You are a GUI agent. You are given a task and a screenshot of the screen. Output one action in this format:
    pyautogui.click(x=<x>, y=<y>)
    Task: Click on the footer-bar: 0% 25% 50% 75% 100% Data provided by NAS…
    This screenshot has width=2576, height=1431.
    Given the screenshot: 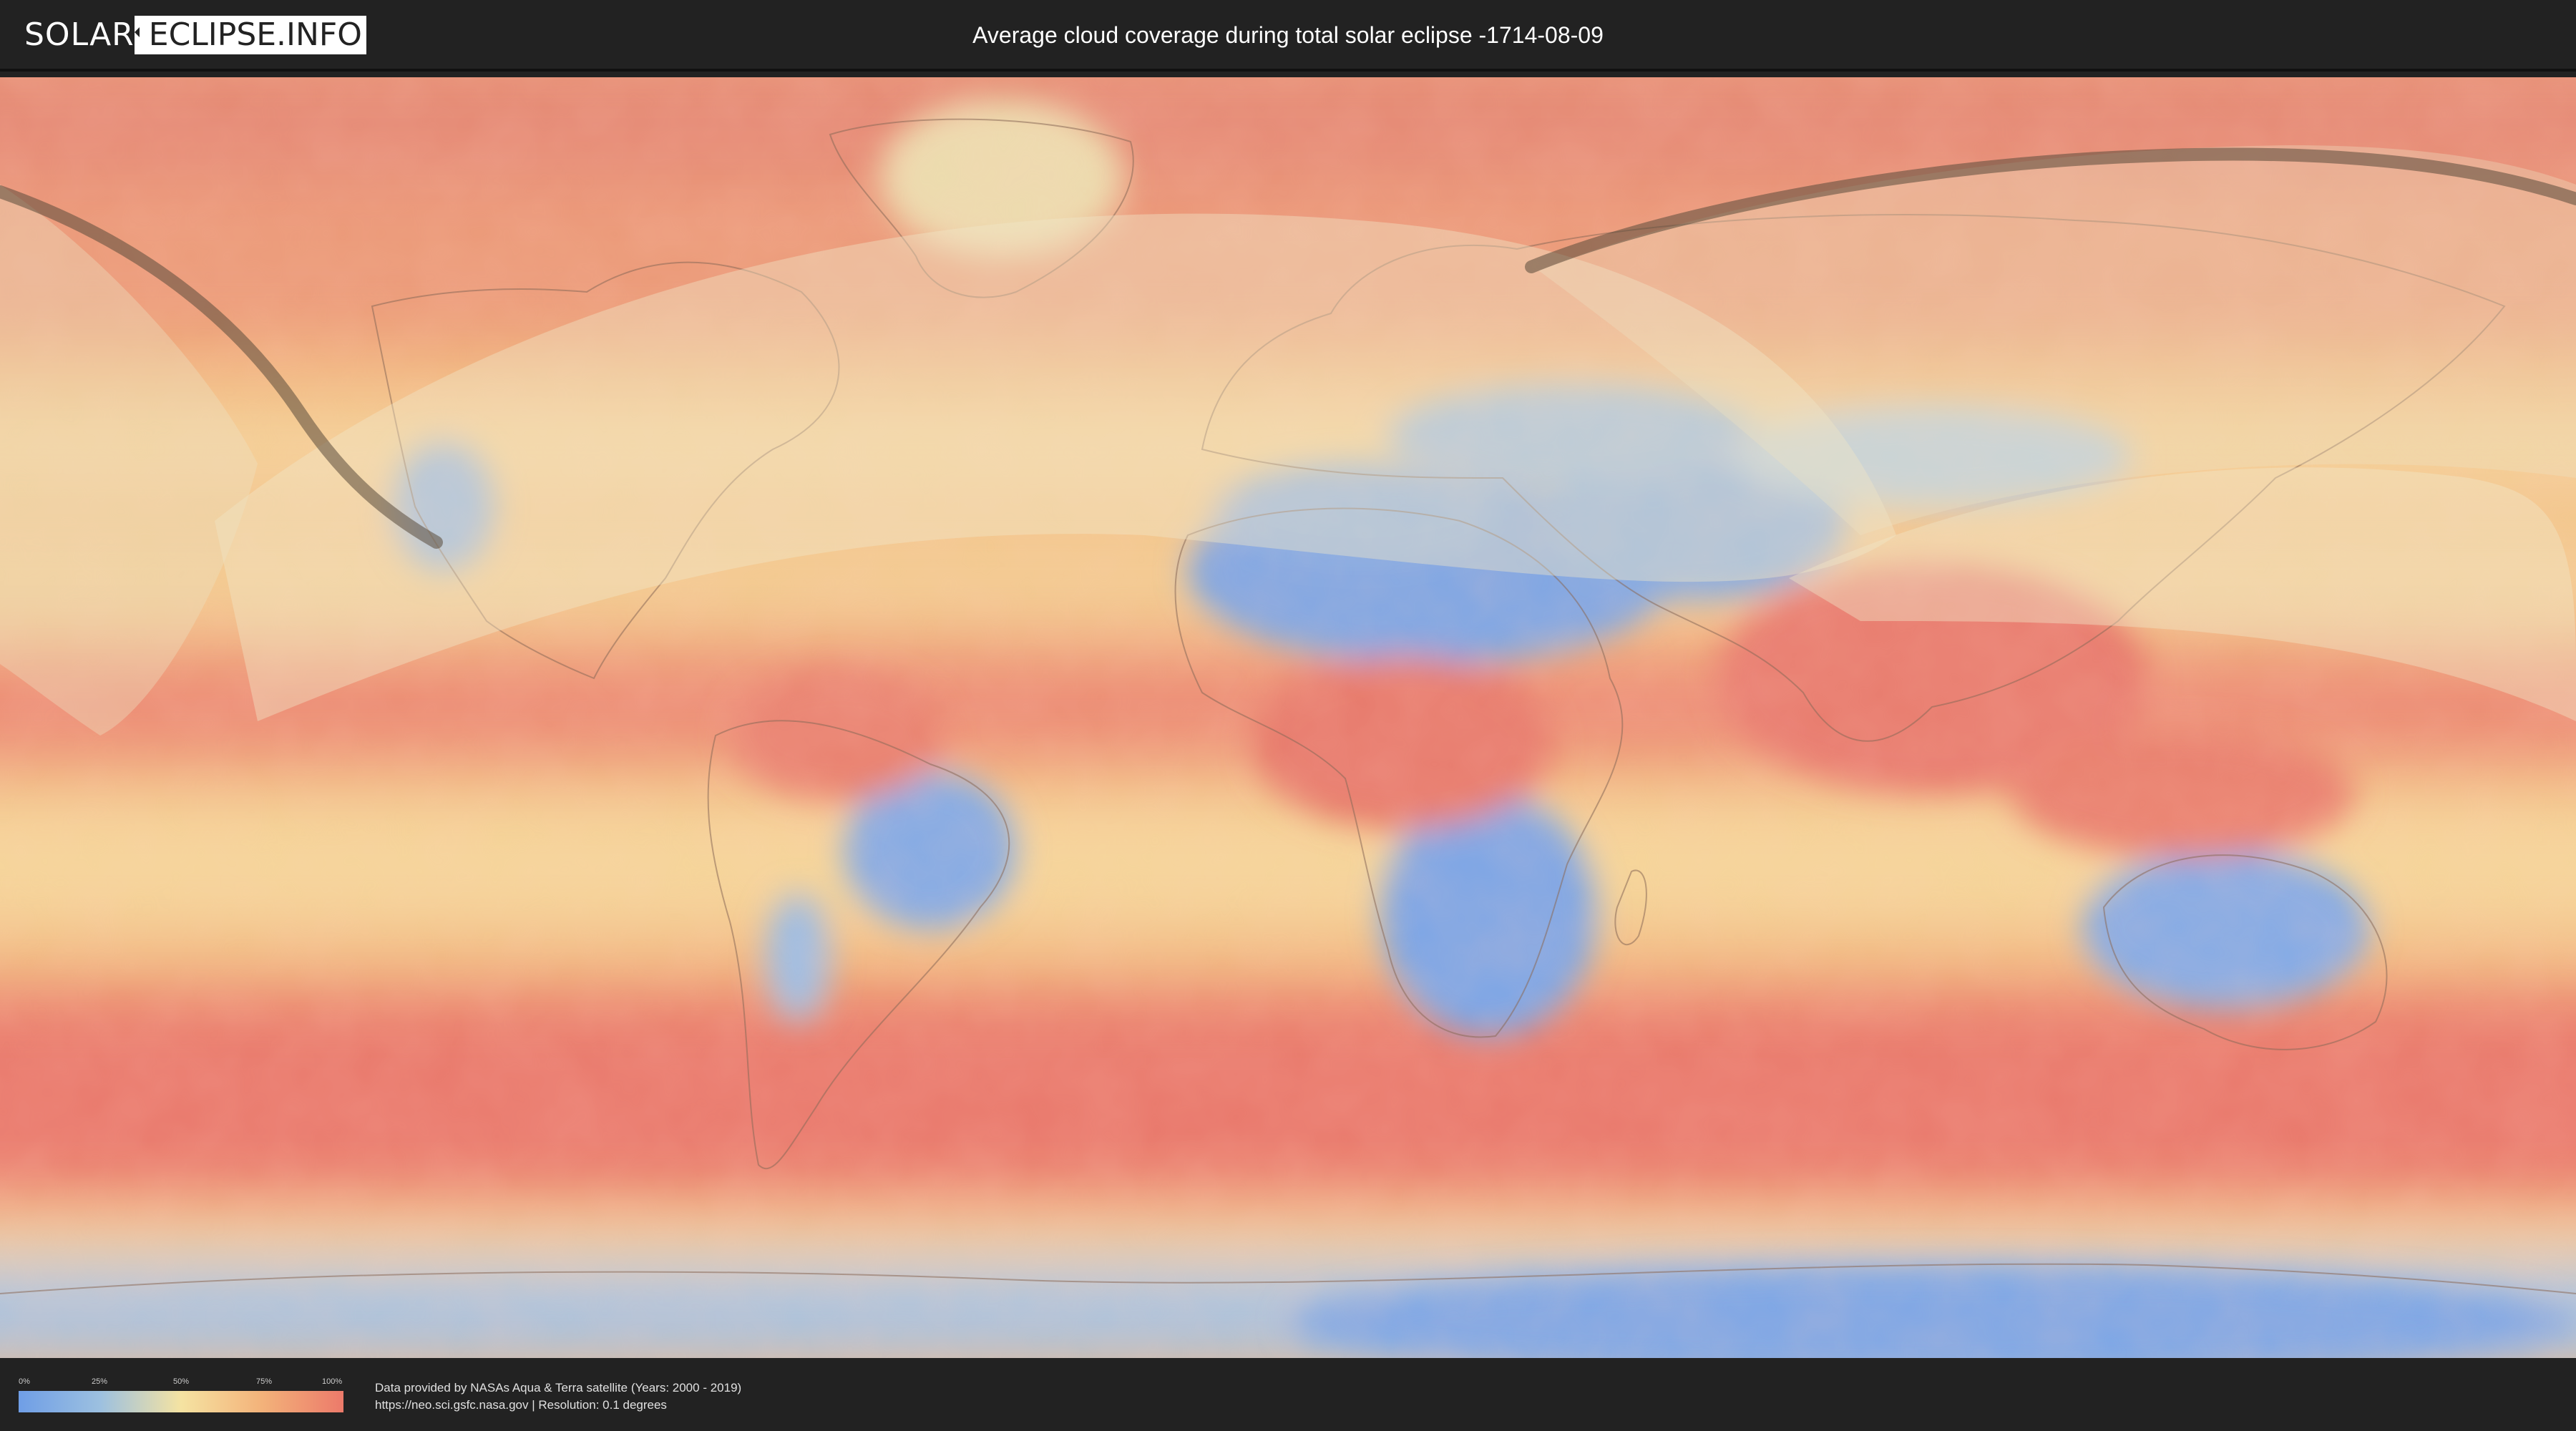 What is the action you would take?
    pyautogui.click(x=1288, y=1395)
    